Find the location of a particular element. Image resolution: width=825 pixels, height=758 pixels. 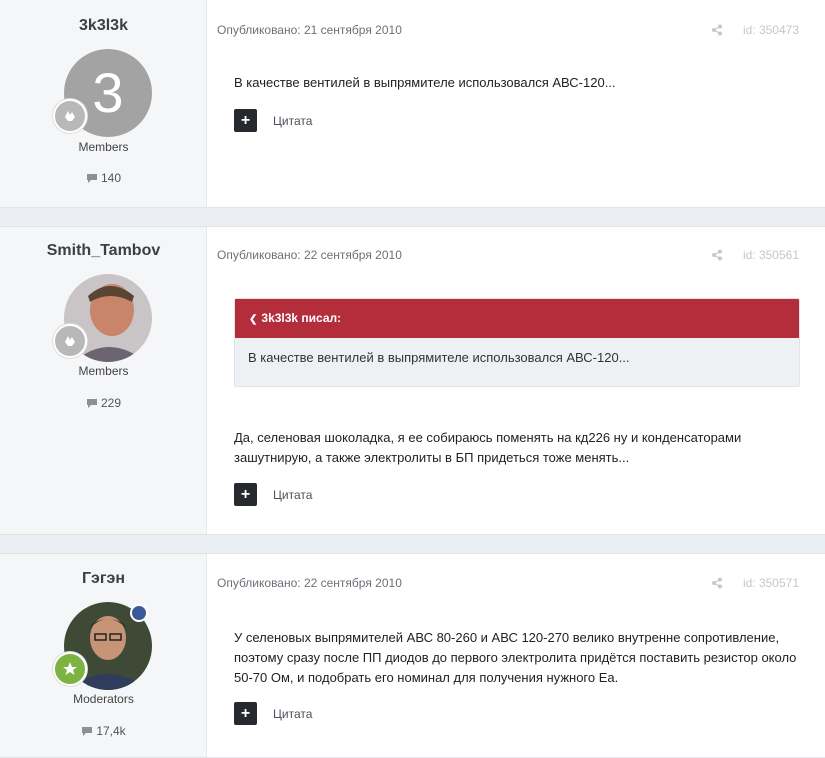

author-panel: Гэгэн Moderators 17,4k is located at coordinates (103, 655).